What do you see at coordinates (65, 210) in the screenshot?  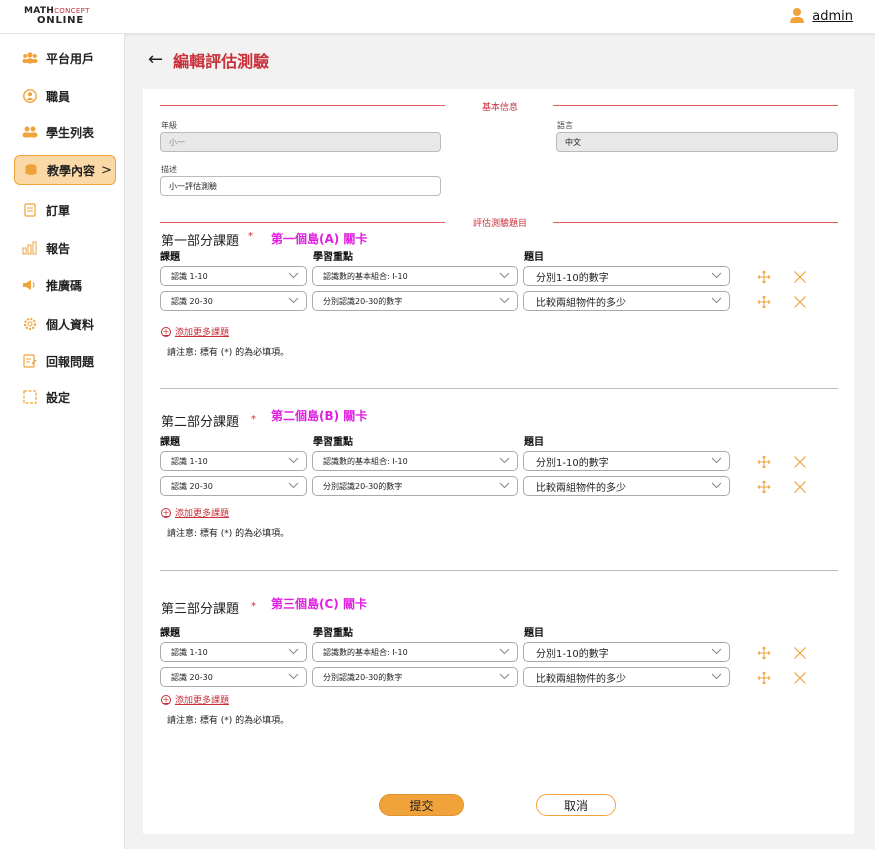 I see `sidebar-item-orders: 訂單` at bounding box center [65, 210].